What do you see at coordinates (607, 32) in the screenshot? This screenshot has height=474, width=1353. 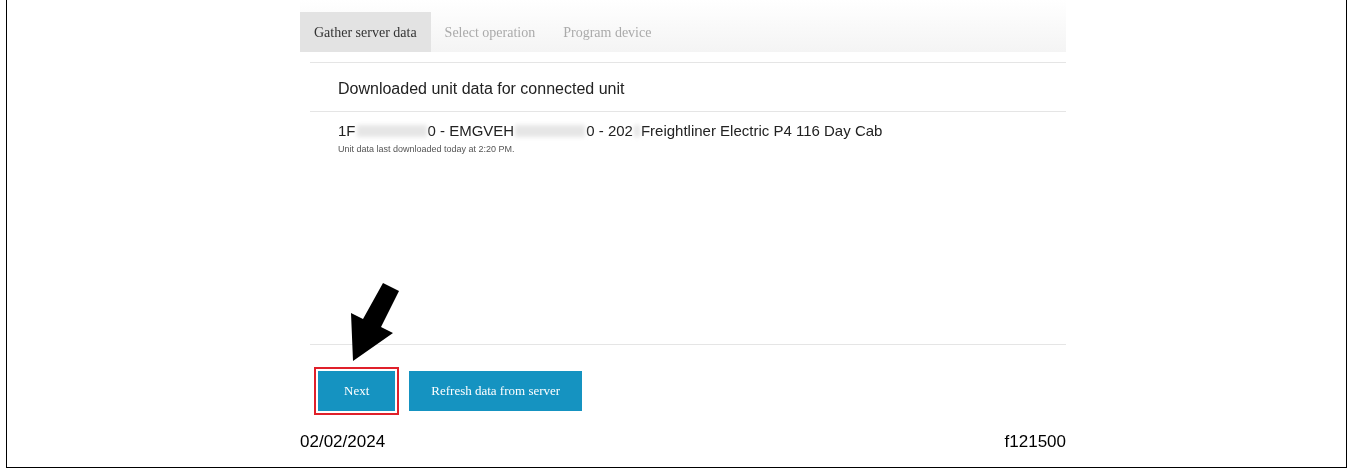 I see `tab: Program device` at bounding box center [607, 32].